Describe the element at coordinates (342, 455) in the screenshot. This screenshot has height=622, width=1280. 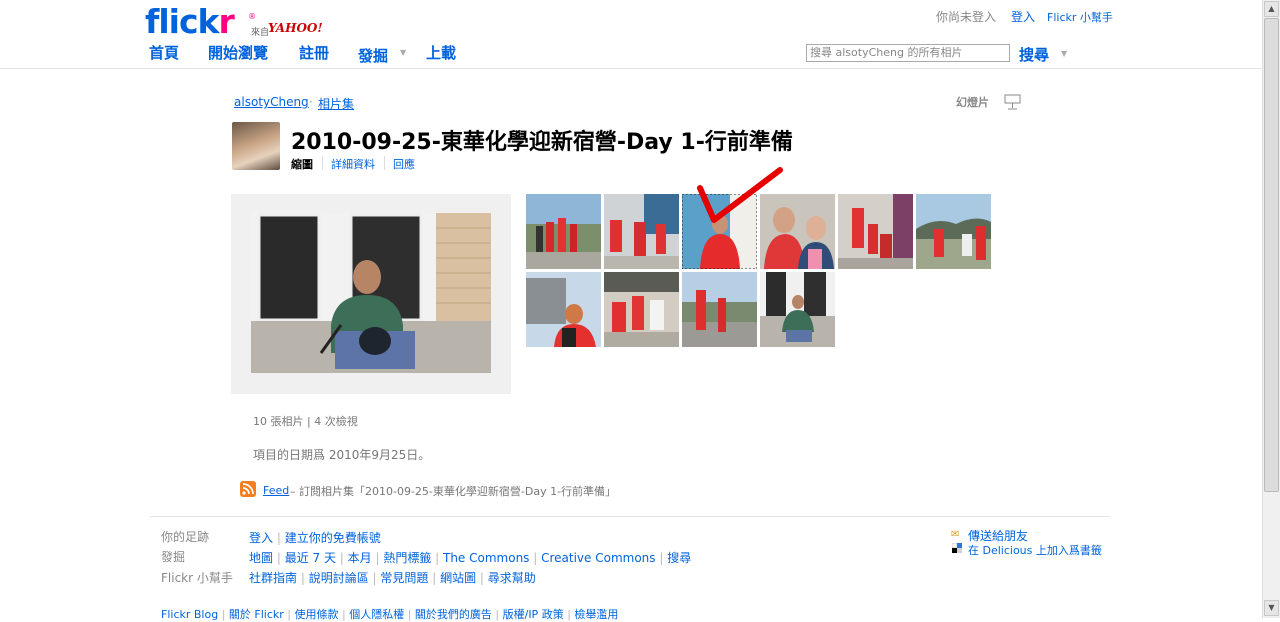
I see `set-date: 項目的日期爲 2010年9月25日。` at that location.